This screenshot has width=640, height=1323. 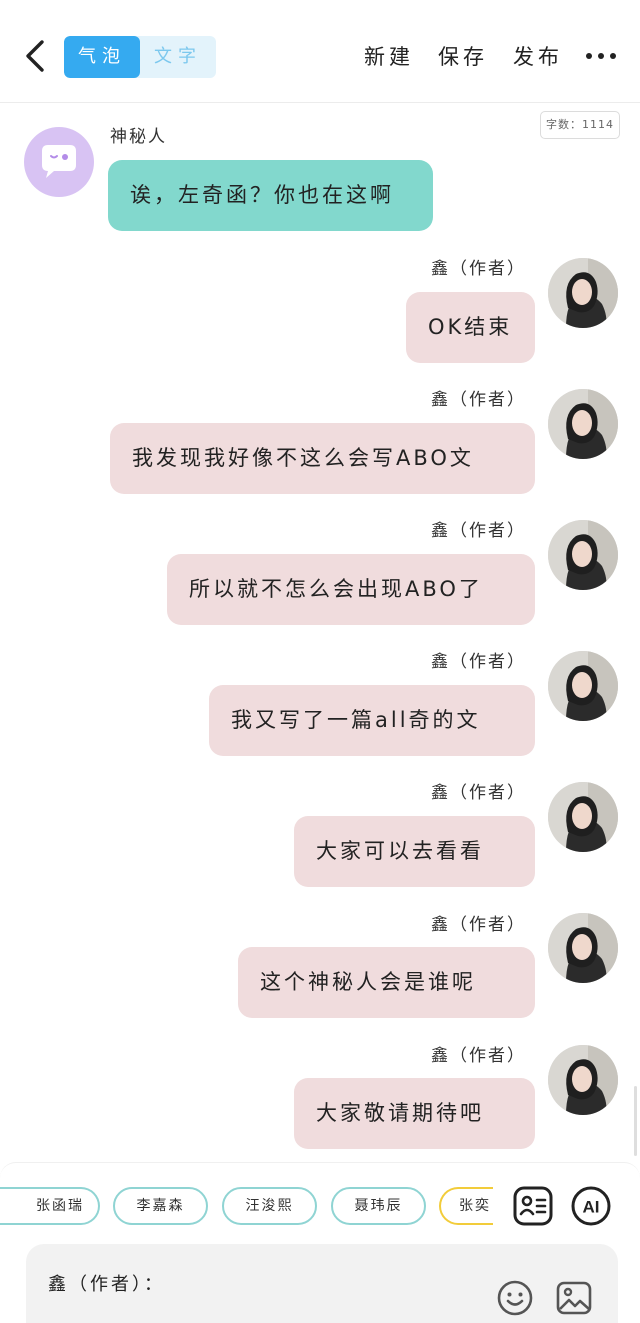 What do you see at coordinates (635, 1121) in the screenshot?
I see `scrollbar` at bounding box center [635, 1121].